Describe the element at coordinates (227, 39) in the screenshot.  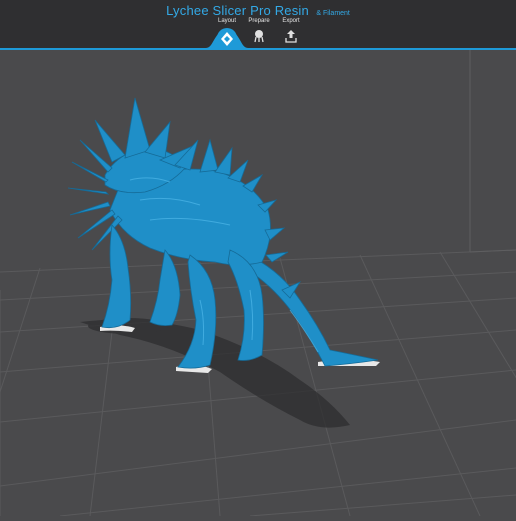
I see `layout-cube-icon` at that location.